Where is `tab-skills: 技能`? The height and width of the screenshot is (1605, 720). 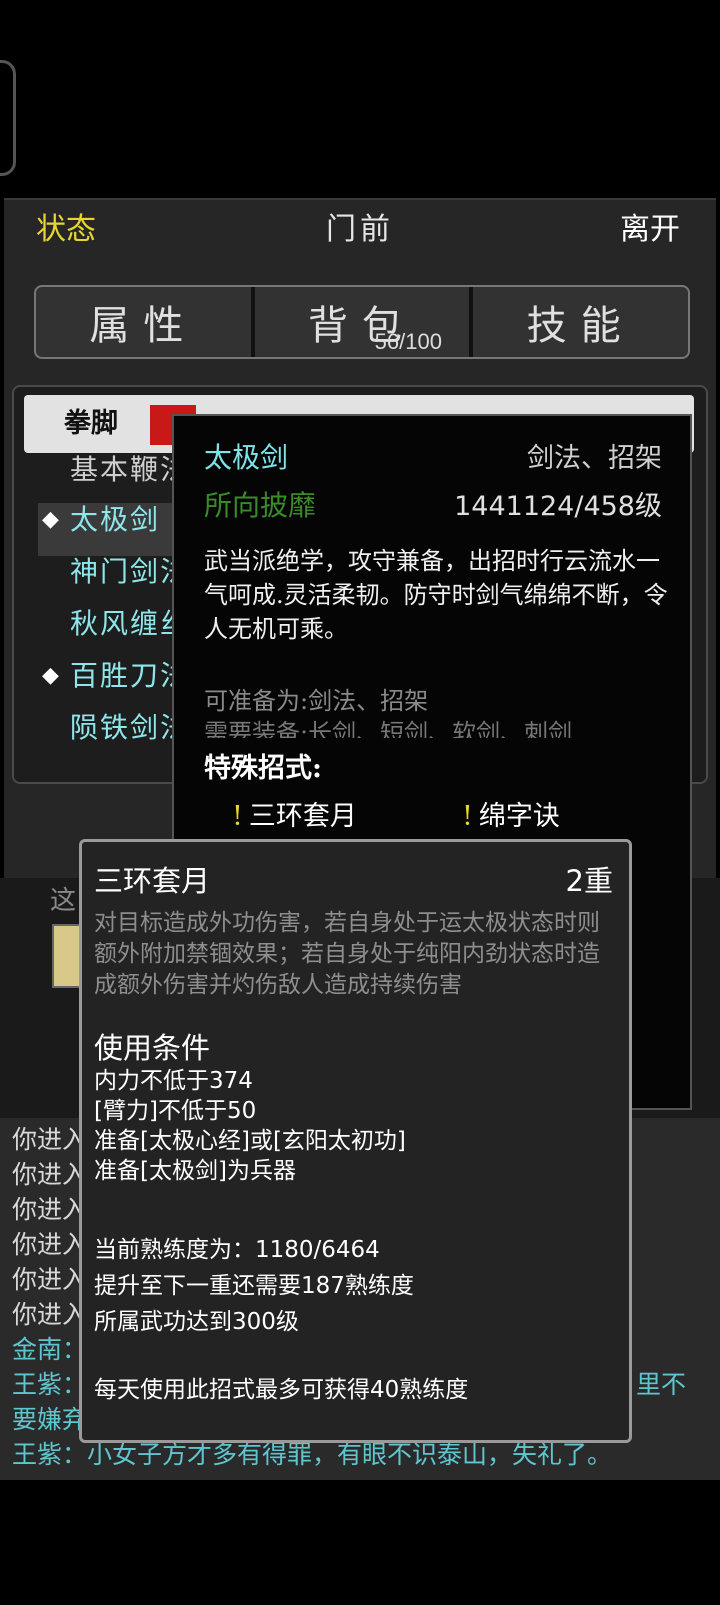 tab-skills: 技能 is located at coordinates (578, 322).